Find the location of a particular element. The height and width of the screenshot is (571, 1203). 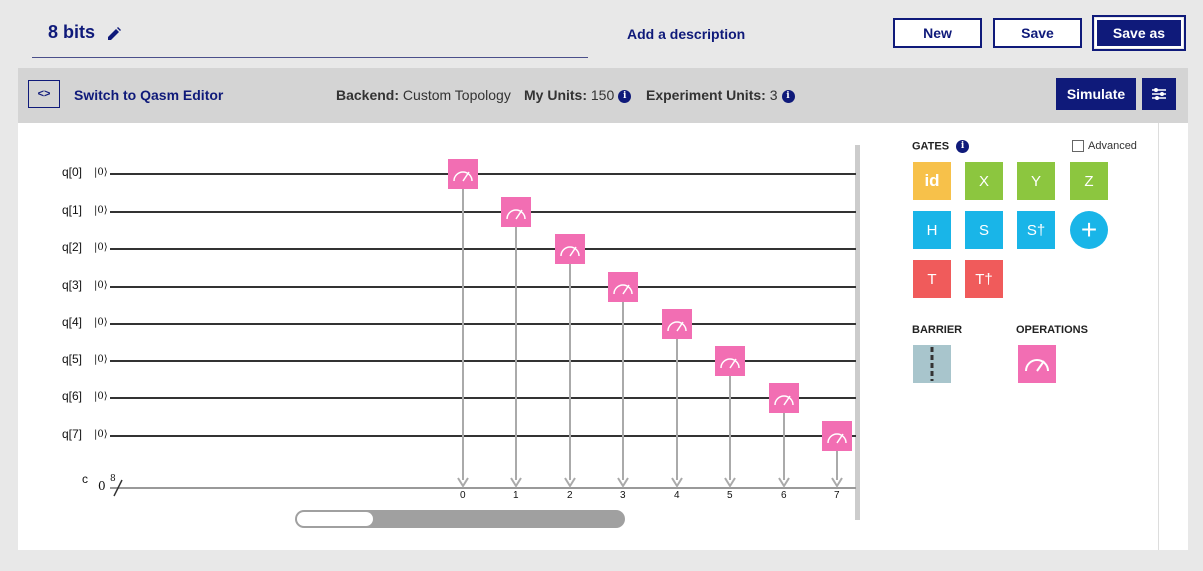

qubit-label: q[6] is located at coordinates (72, 396).